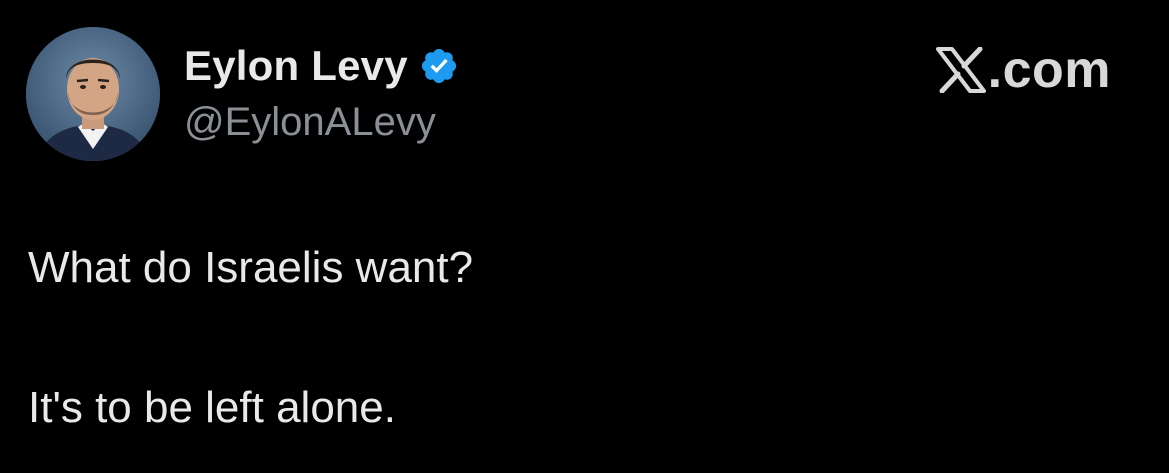 The height and width of the screenshot is (473, 1169). I want to click on brand-domain-text: .com, so click(1049, 70).